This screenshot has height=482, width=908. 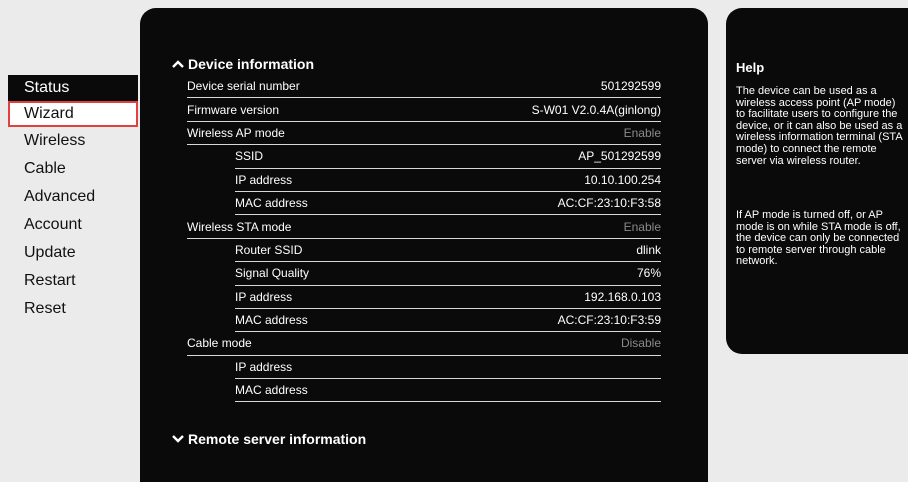 I want to click on row-wireless-sta-mode: Wireless STA mode Enable, so click(x=424, y=227).